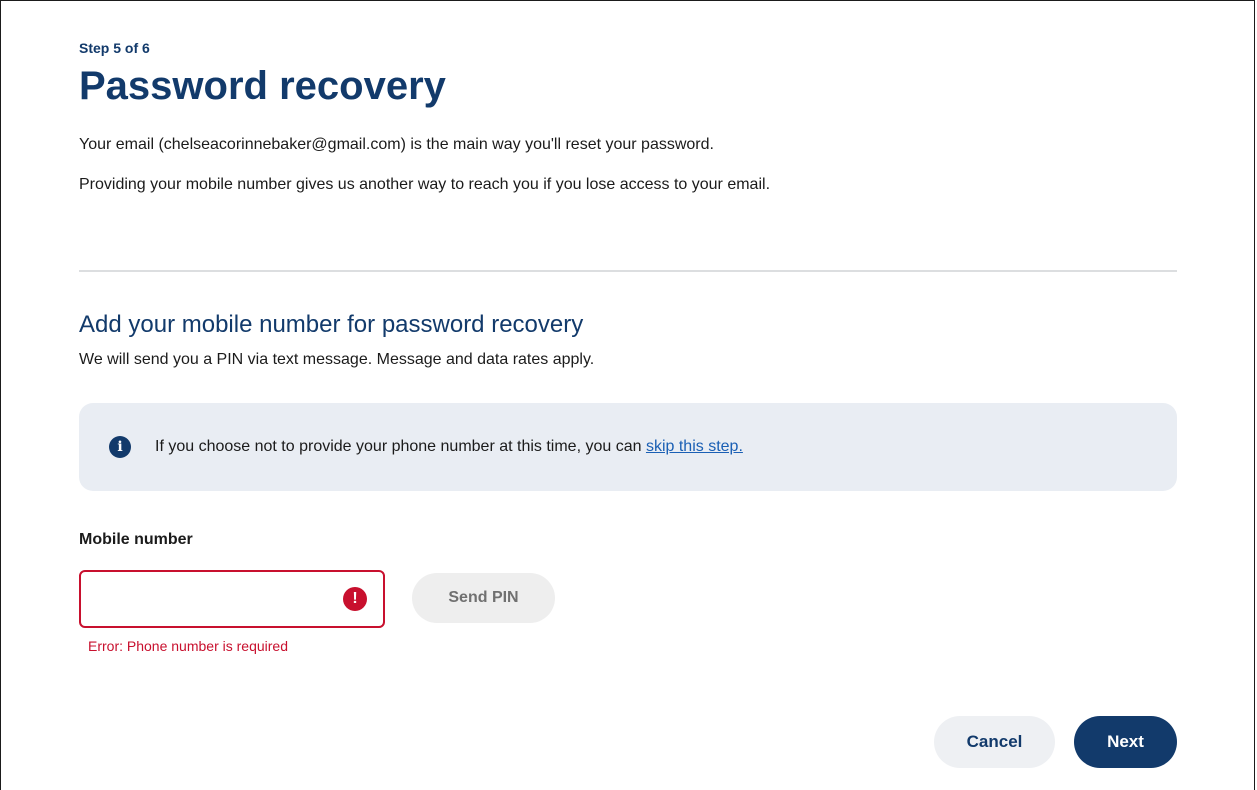 This screenshot has height=790, width=1257. I want to click on page-title: Password recovery, so click(262, 86).